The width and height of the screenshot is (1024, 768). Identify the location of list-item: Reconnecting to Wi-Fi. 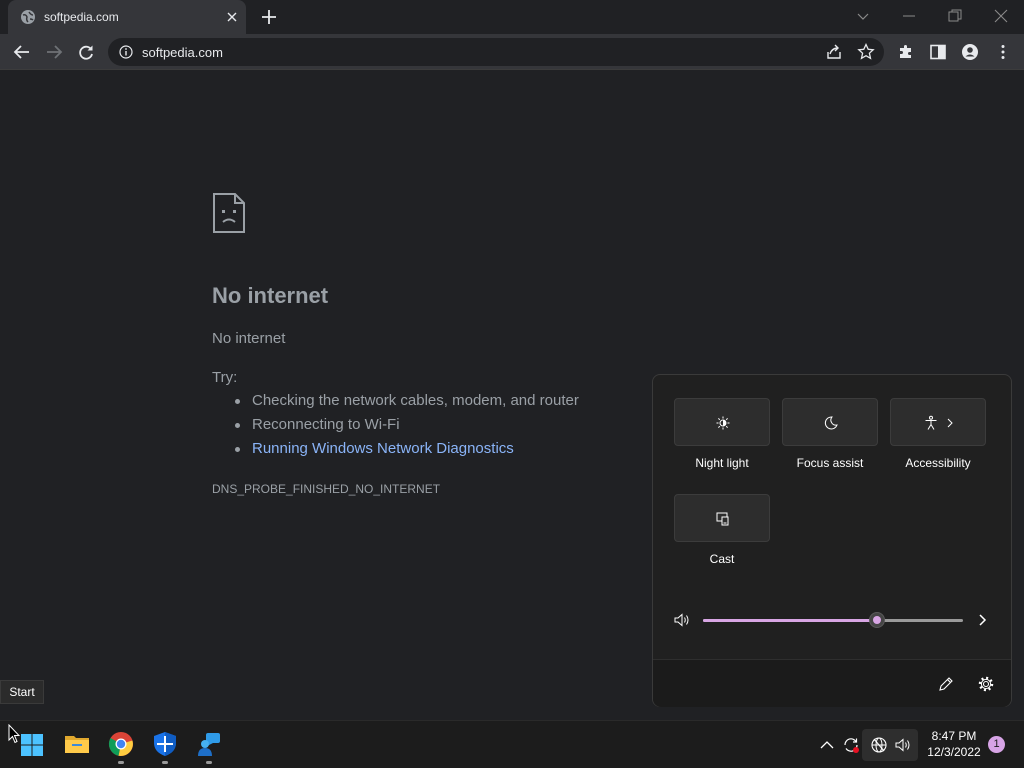
(407, 428).